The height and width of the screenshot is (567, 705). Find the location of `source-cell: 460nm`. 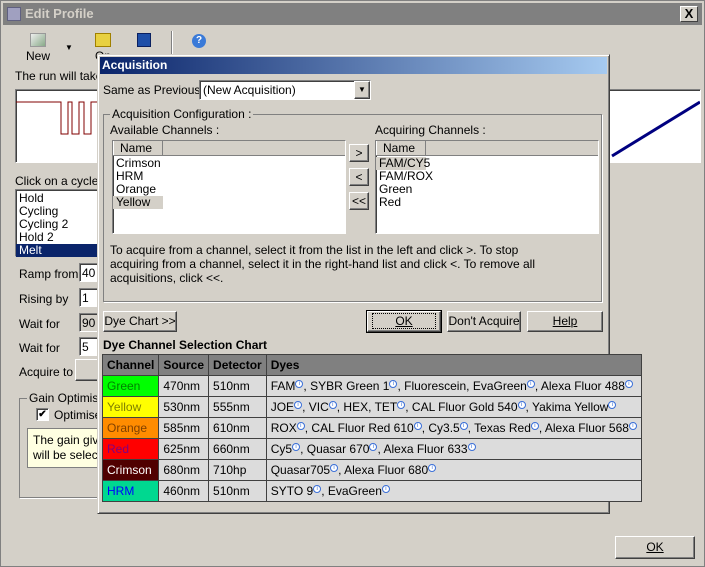

source-cell: 460nm is located at coordinates (184, 491).